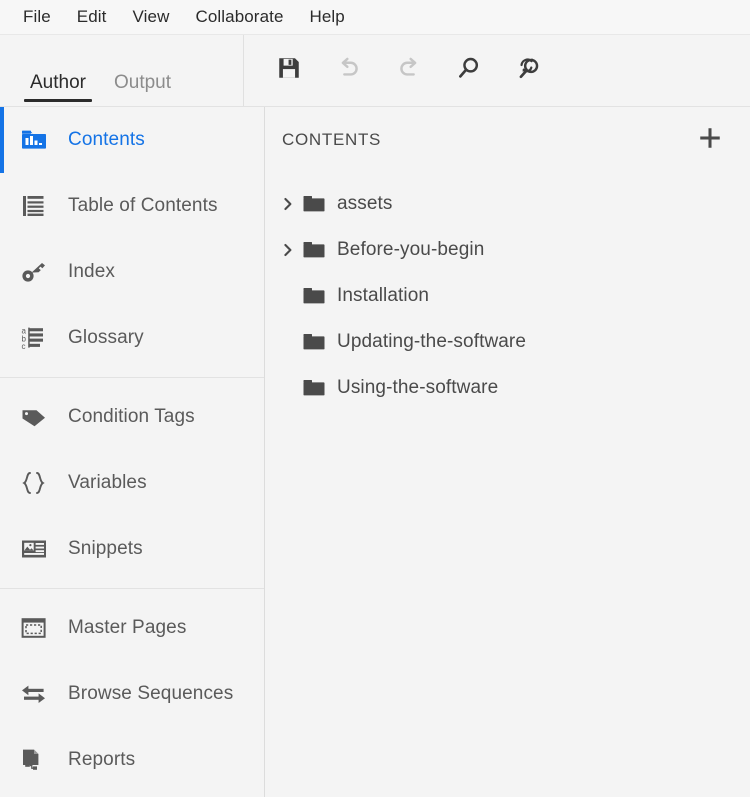 Image resolution: width=750 pixels, height=797 pixels. Describe the element at coordinates (411, 249) in the screenshot. I see `tree-item-label: Before-you-begin` at that location.